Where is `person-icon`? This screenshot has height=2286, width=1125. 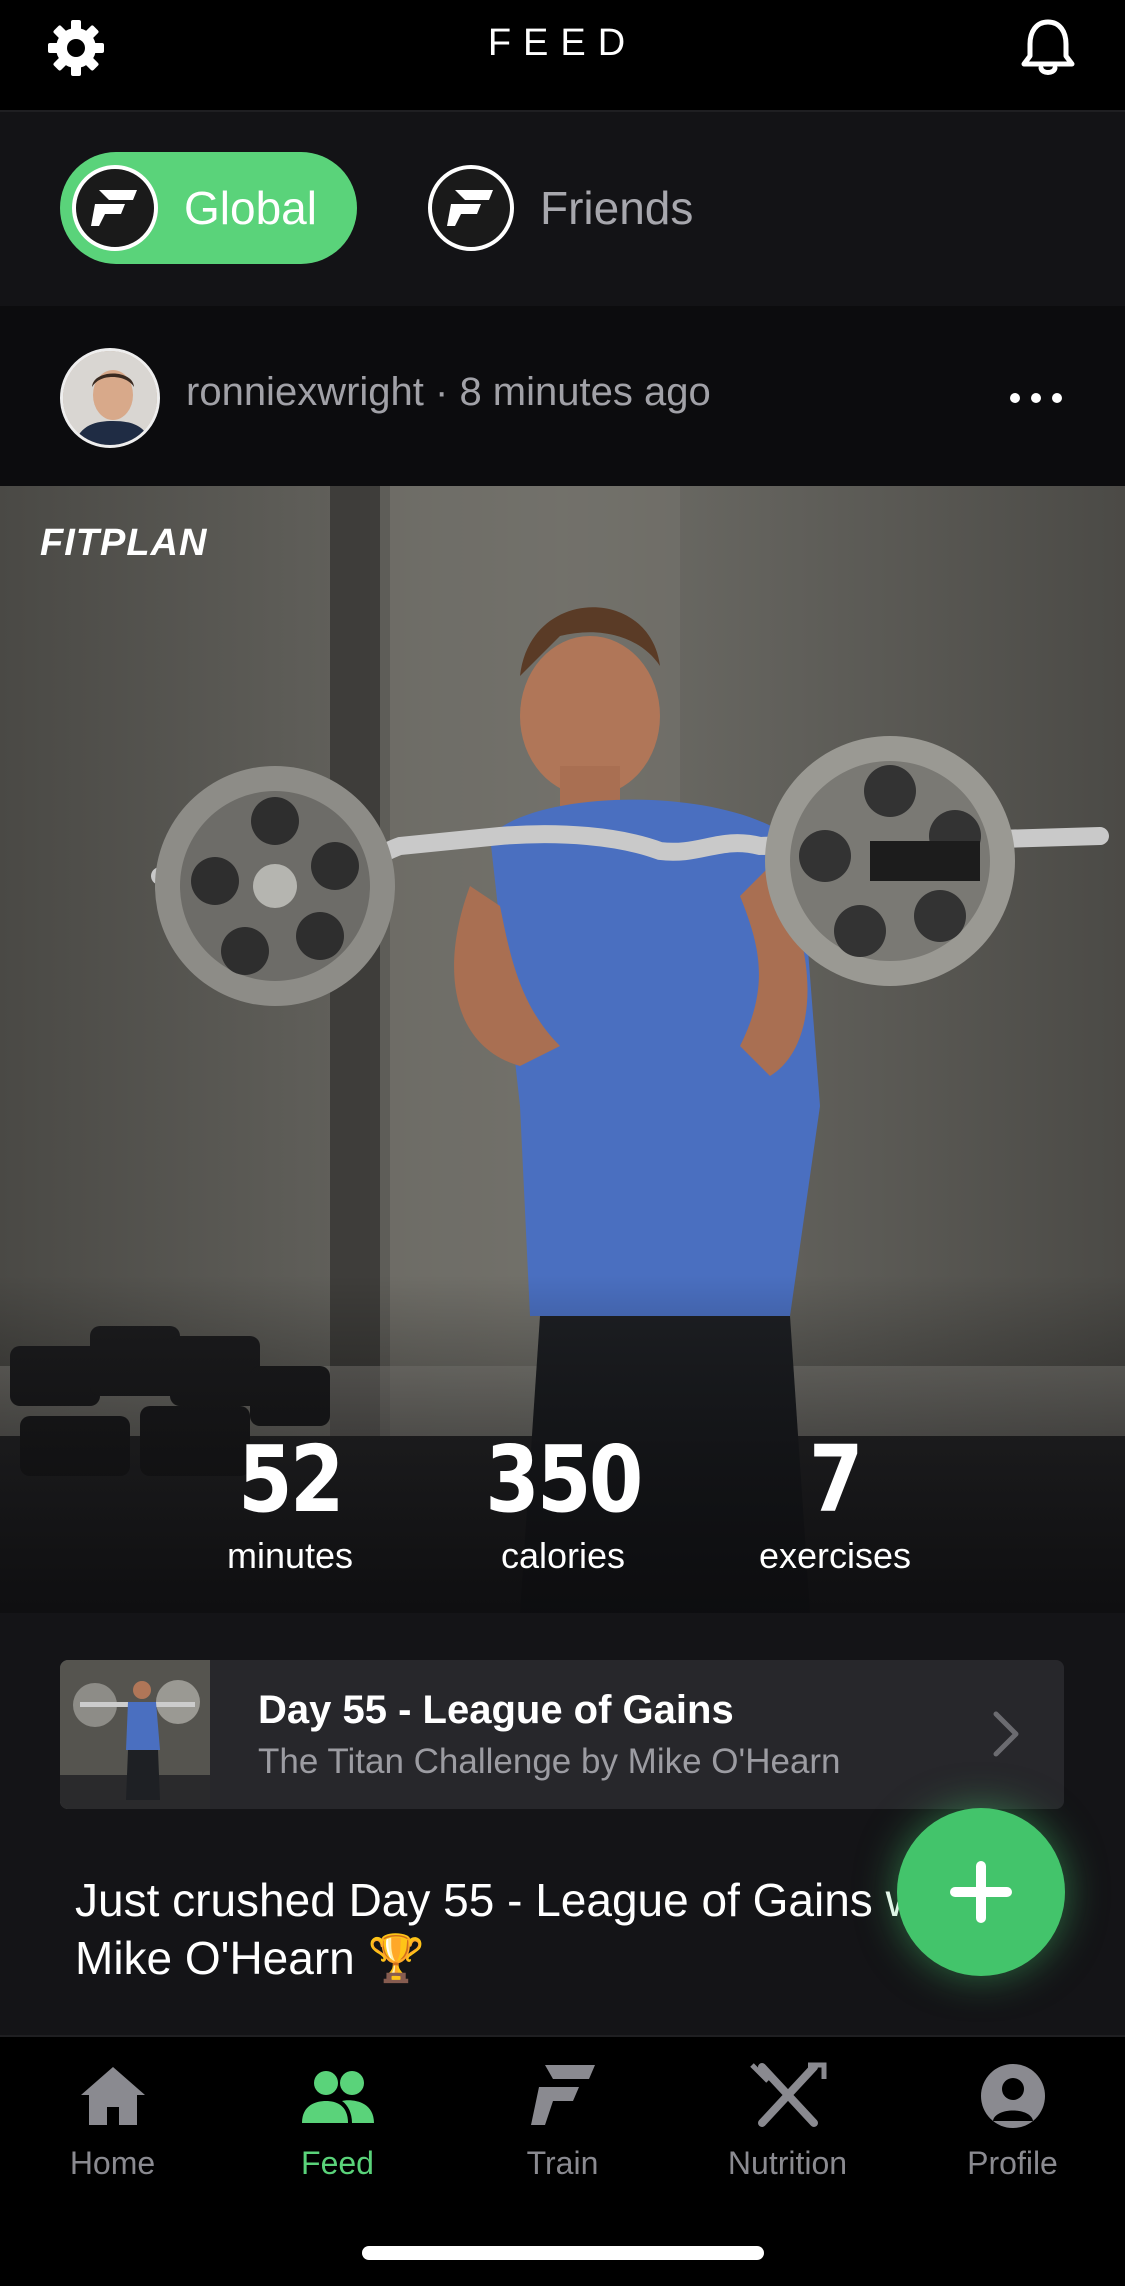
person-icon is located at coordinates (1013, 2096).